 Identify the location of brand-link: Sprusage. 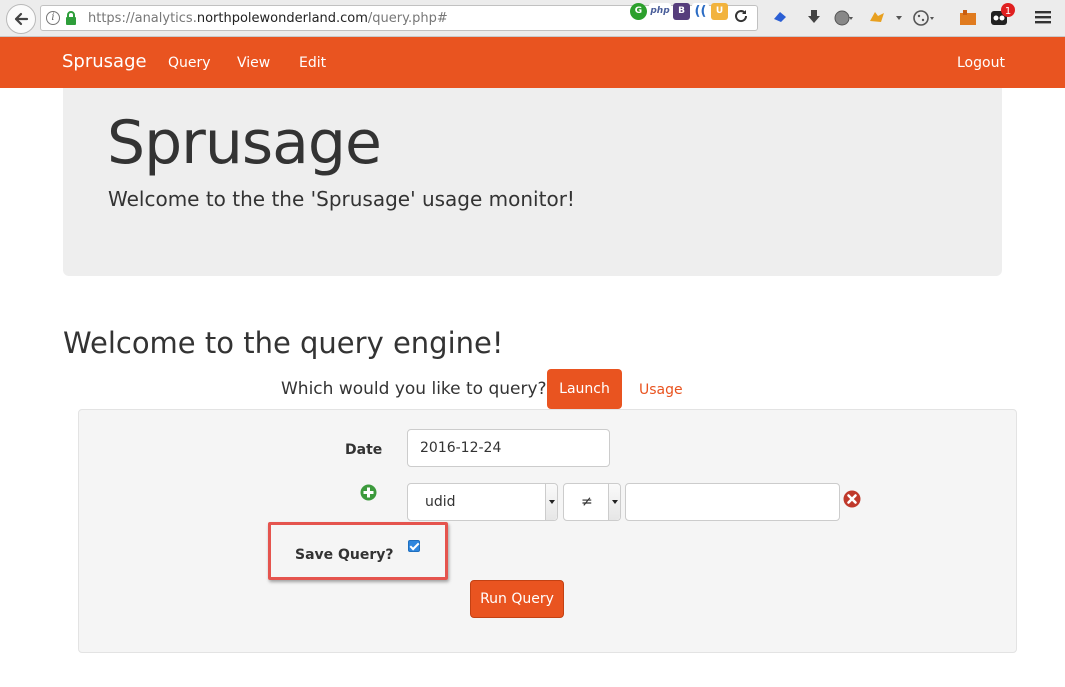
(104, 62).